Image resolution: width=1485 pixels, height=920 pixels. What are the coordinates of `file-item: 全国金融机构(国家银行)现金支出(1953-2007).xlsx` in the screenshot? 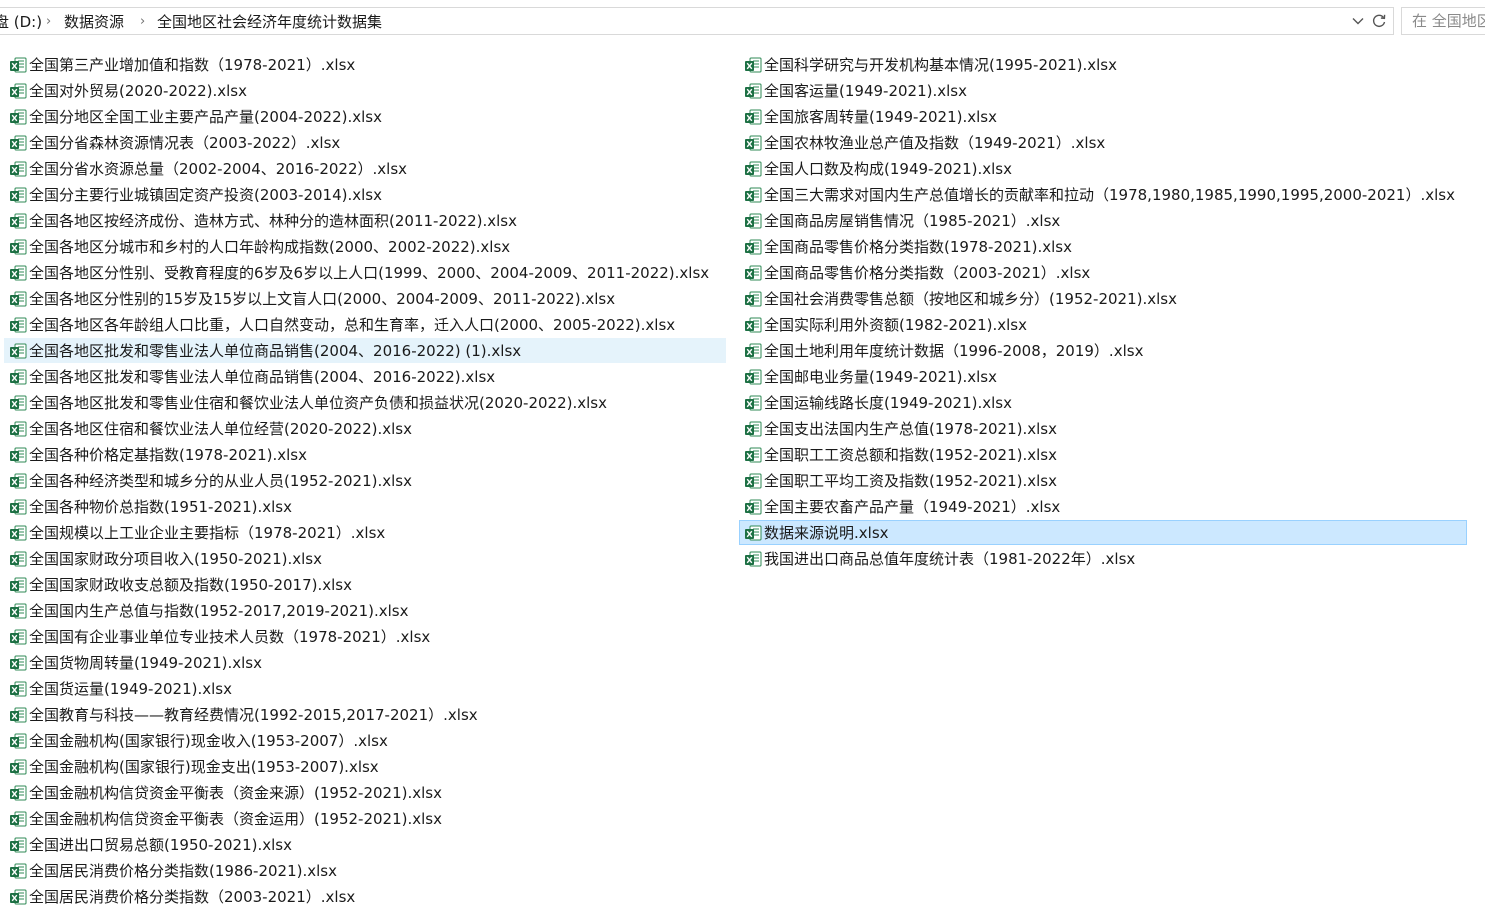 It's located at (365, 766).